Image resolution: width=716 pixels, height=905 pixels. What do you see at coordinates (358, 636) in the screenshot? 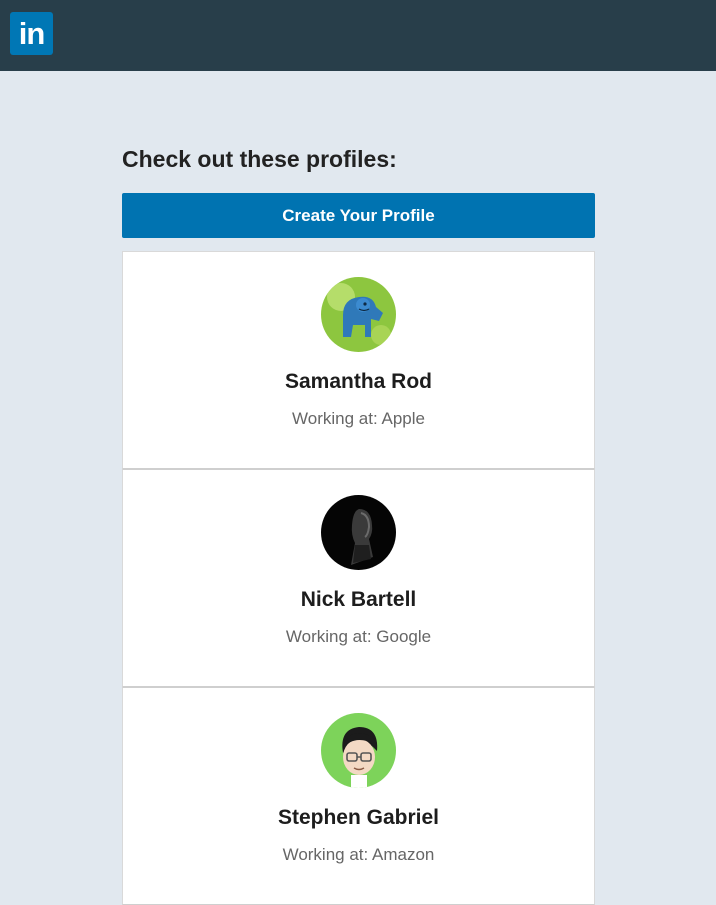
I see `profile-workplace: Working at: Google` at bounding box center [358, 636].